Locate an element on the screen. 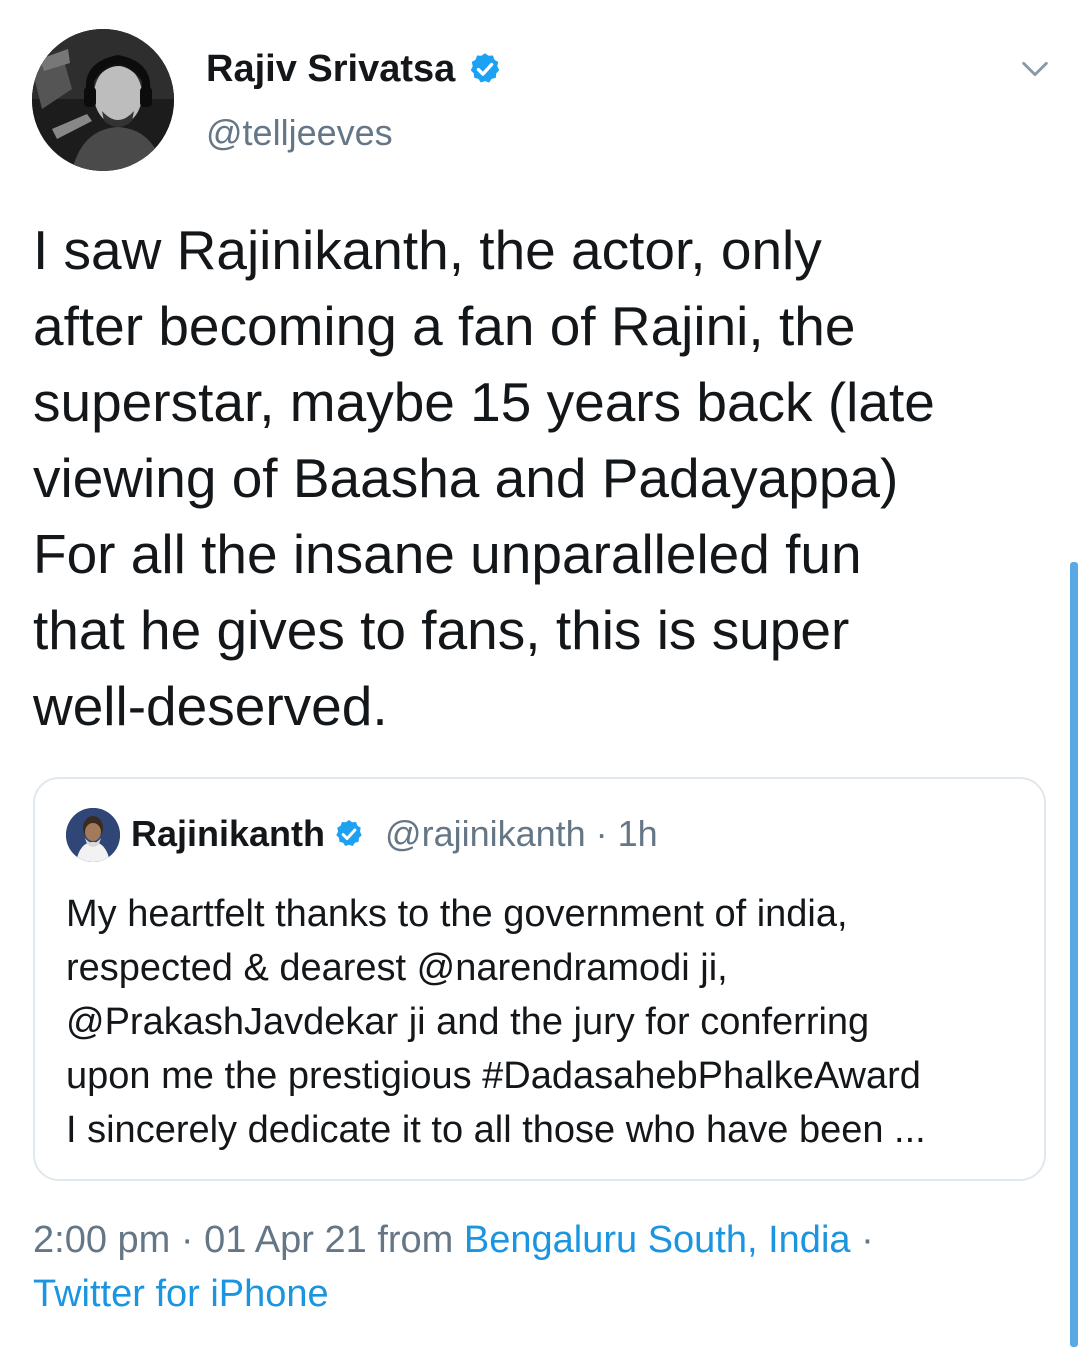  tweet-source-link: Twitter for iPhone is located at coordinates (181, 1294).